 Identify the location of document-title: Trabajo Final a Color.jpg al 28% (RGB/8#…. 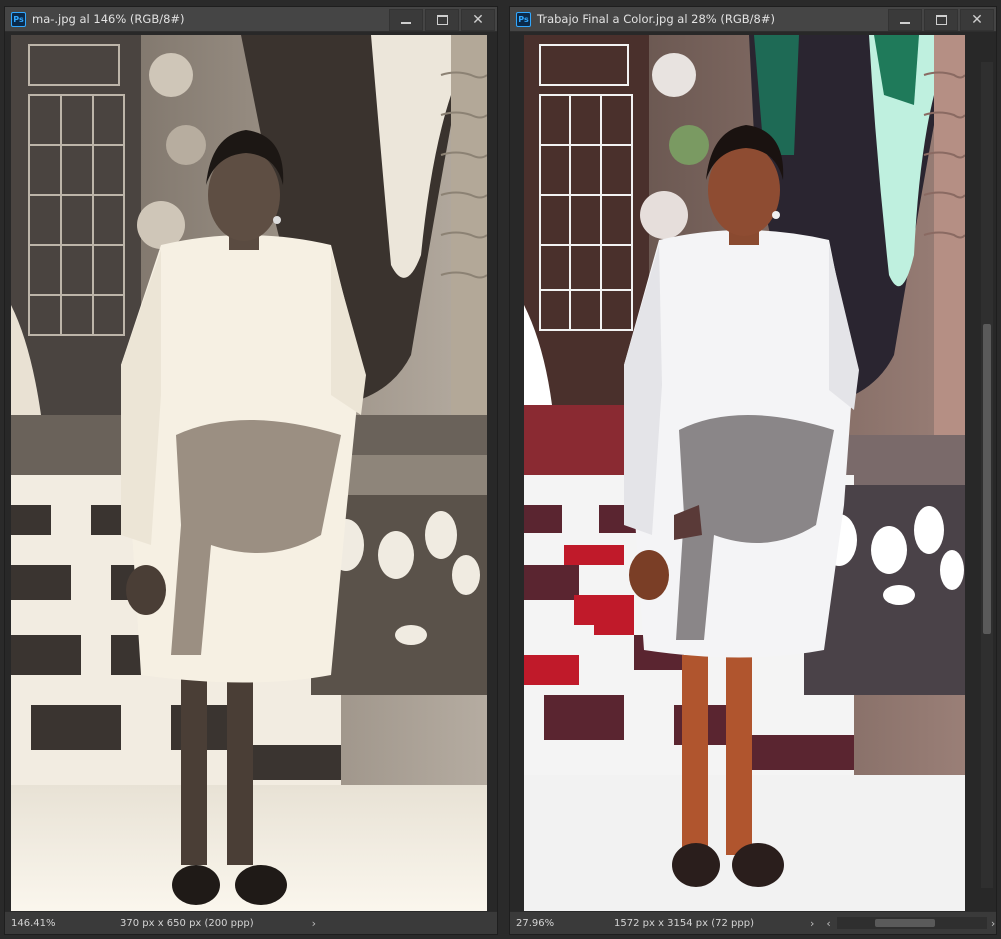
(656, 19).